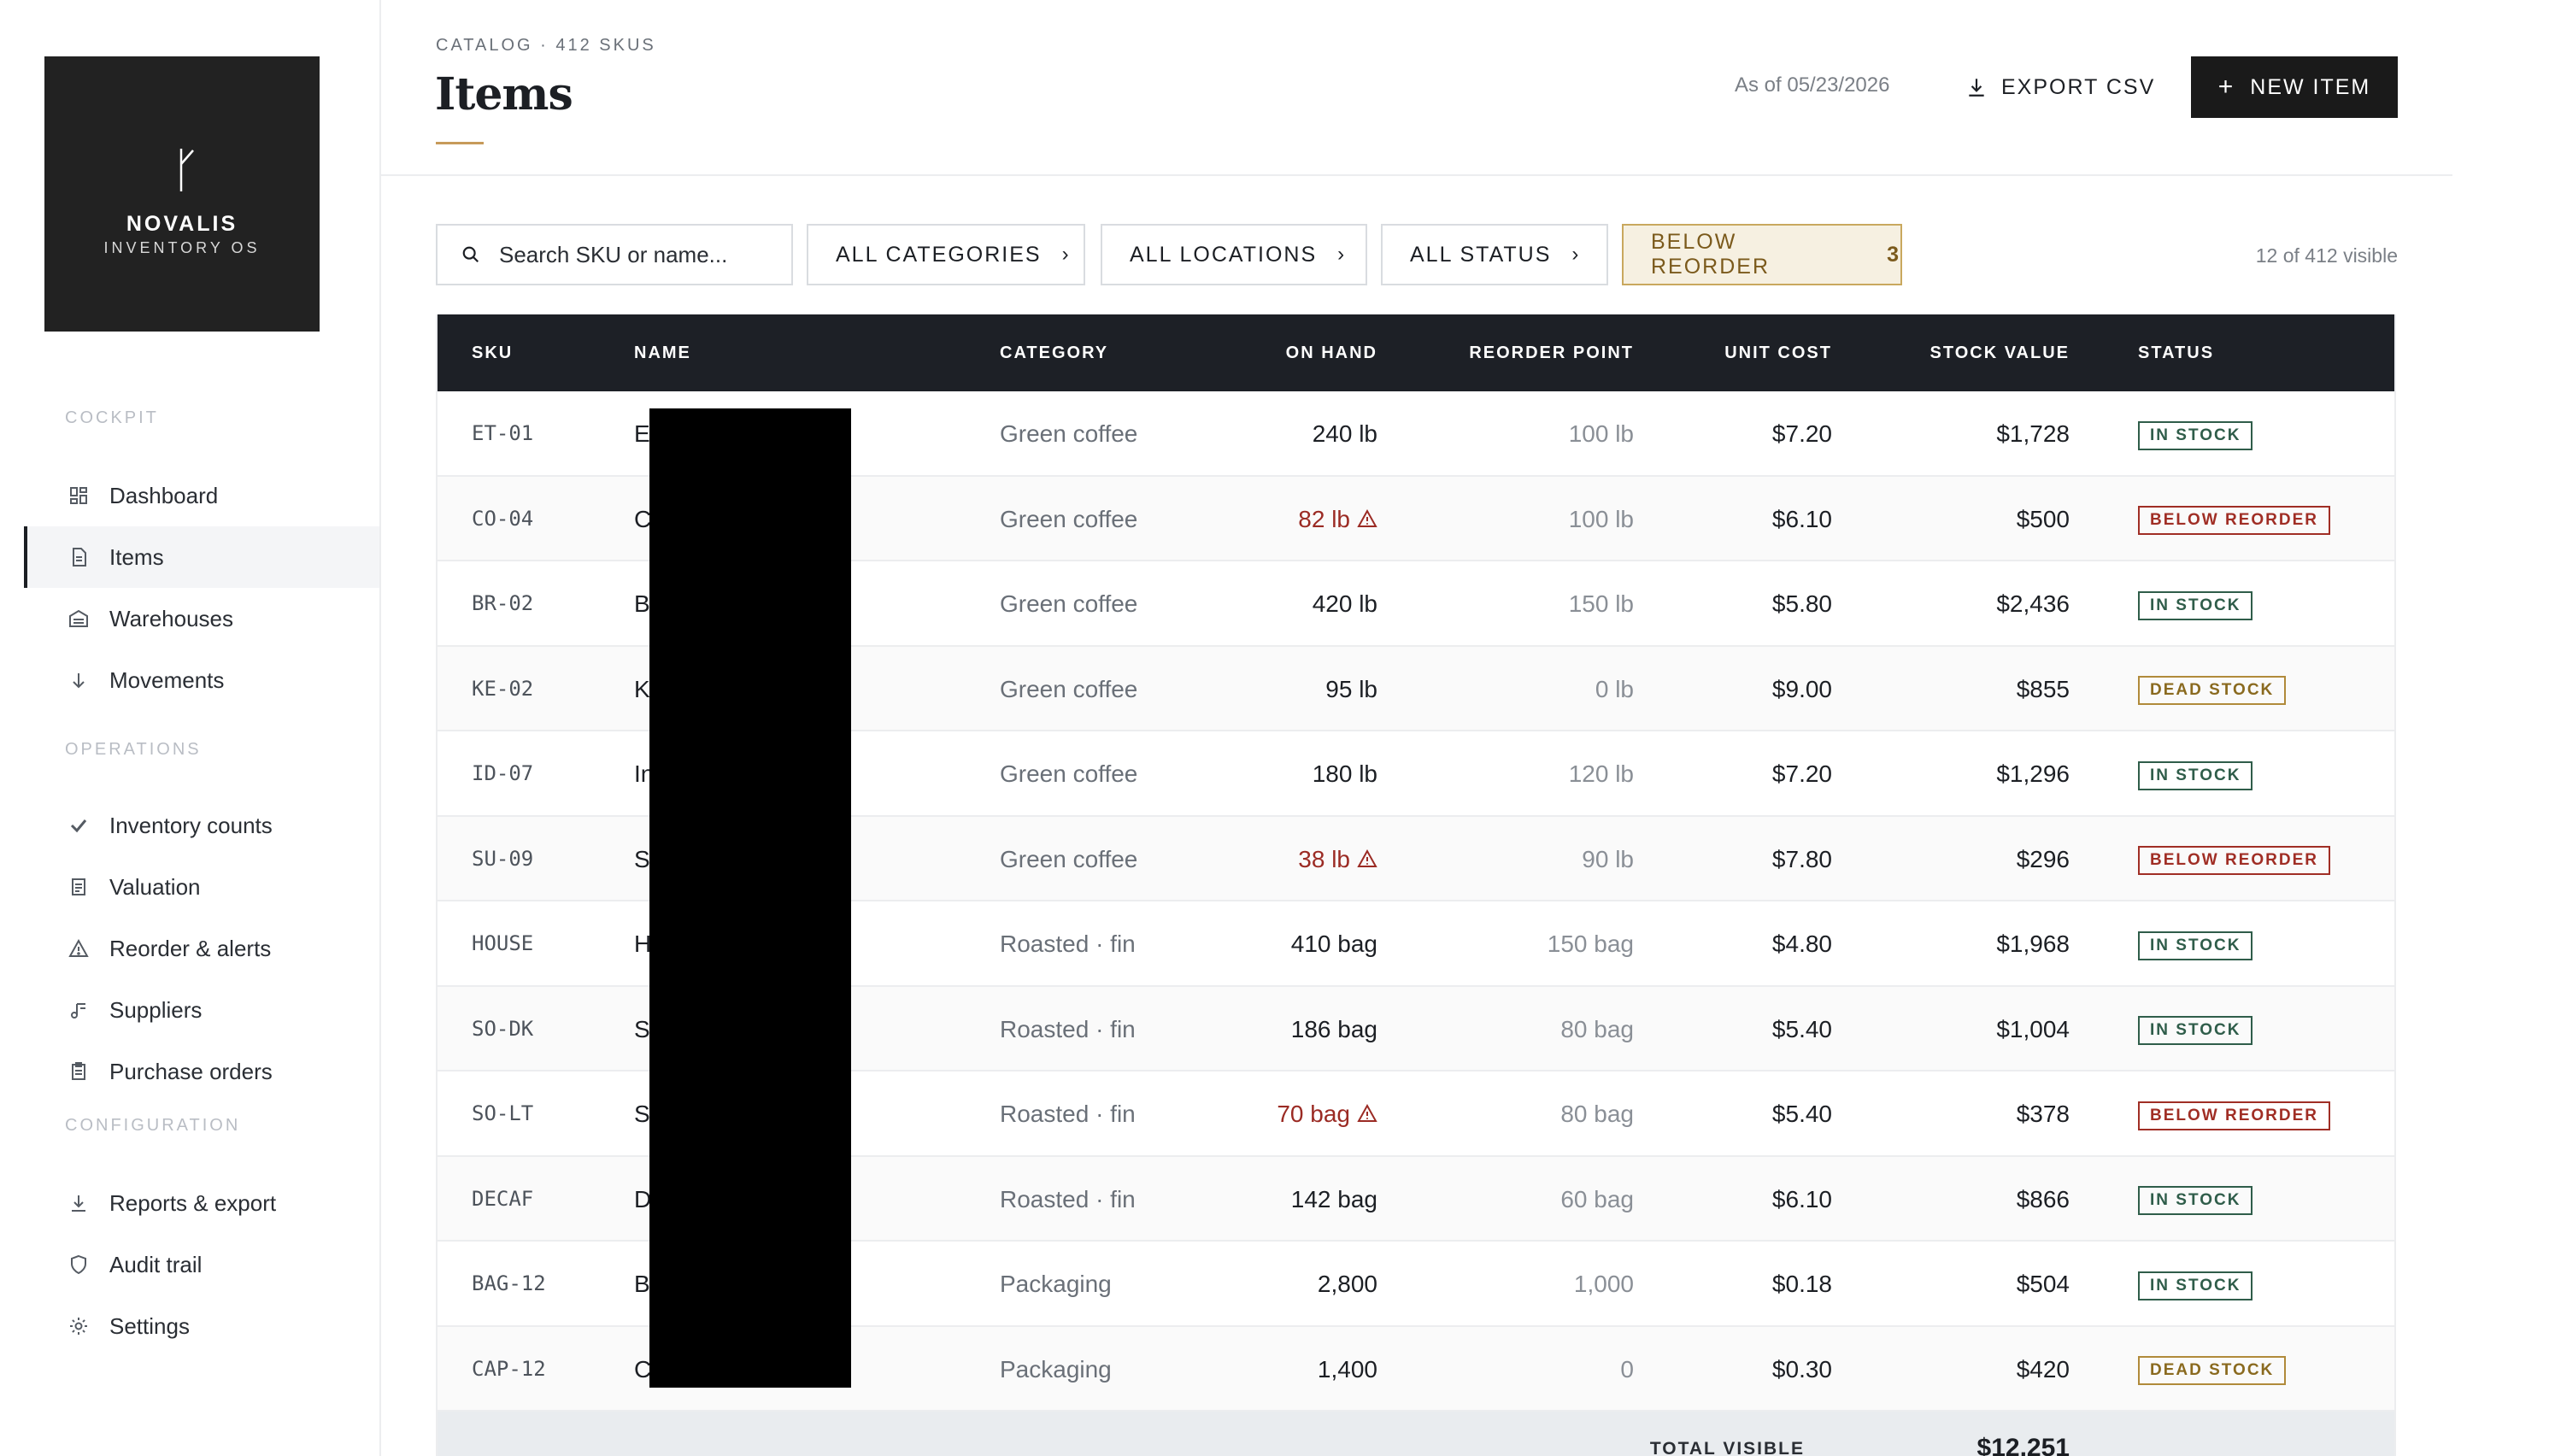 This screenshot has height=1456, width=2555. I want to click on column-header-status: STATUS, so click(2176, 352).